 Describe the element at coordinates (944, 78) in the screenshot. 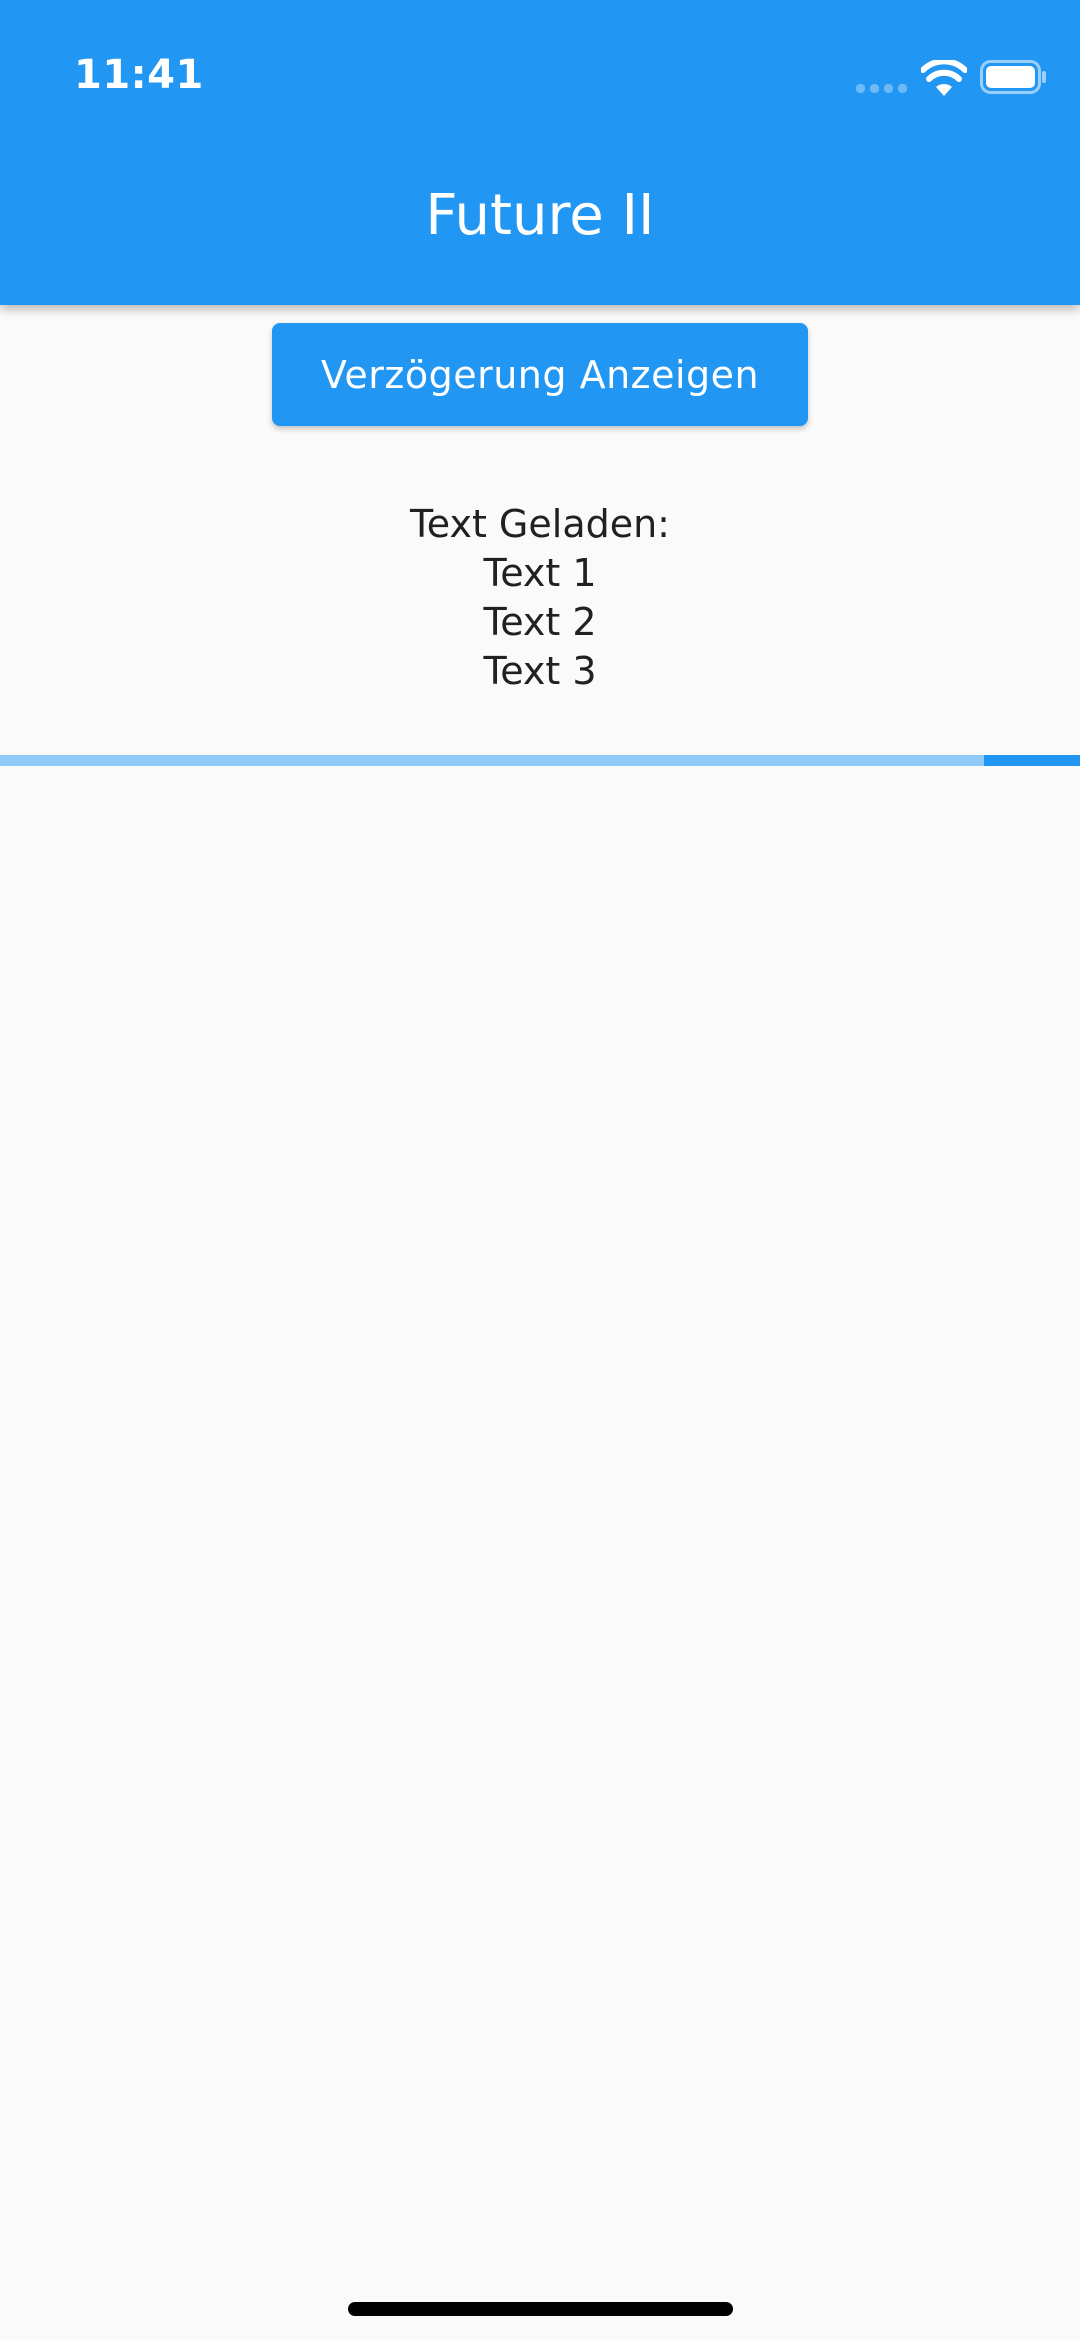

I see `wifi-icon` at that location.